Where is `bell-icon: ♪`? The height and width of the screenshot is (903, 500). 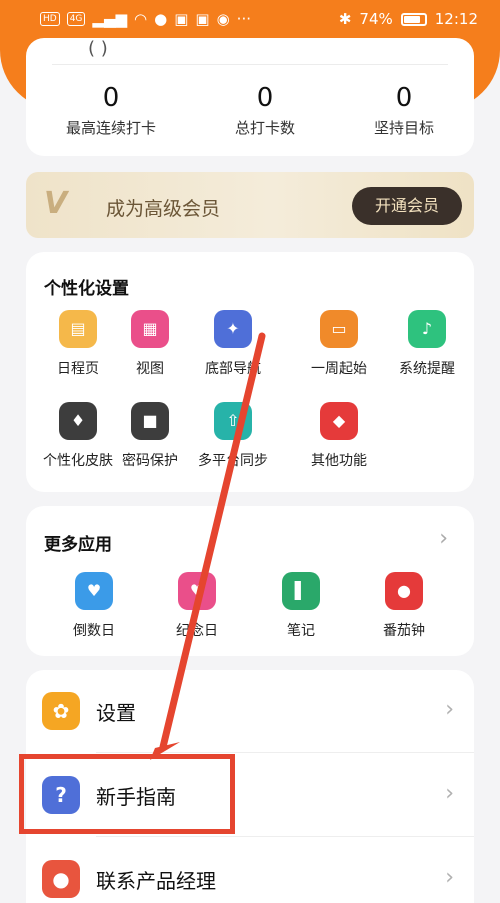
bell-icon: ♪ is located at coordinates (427, 329).